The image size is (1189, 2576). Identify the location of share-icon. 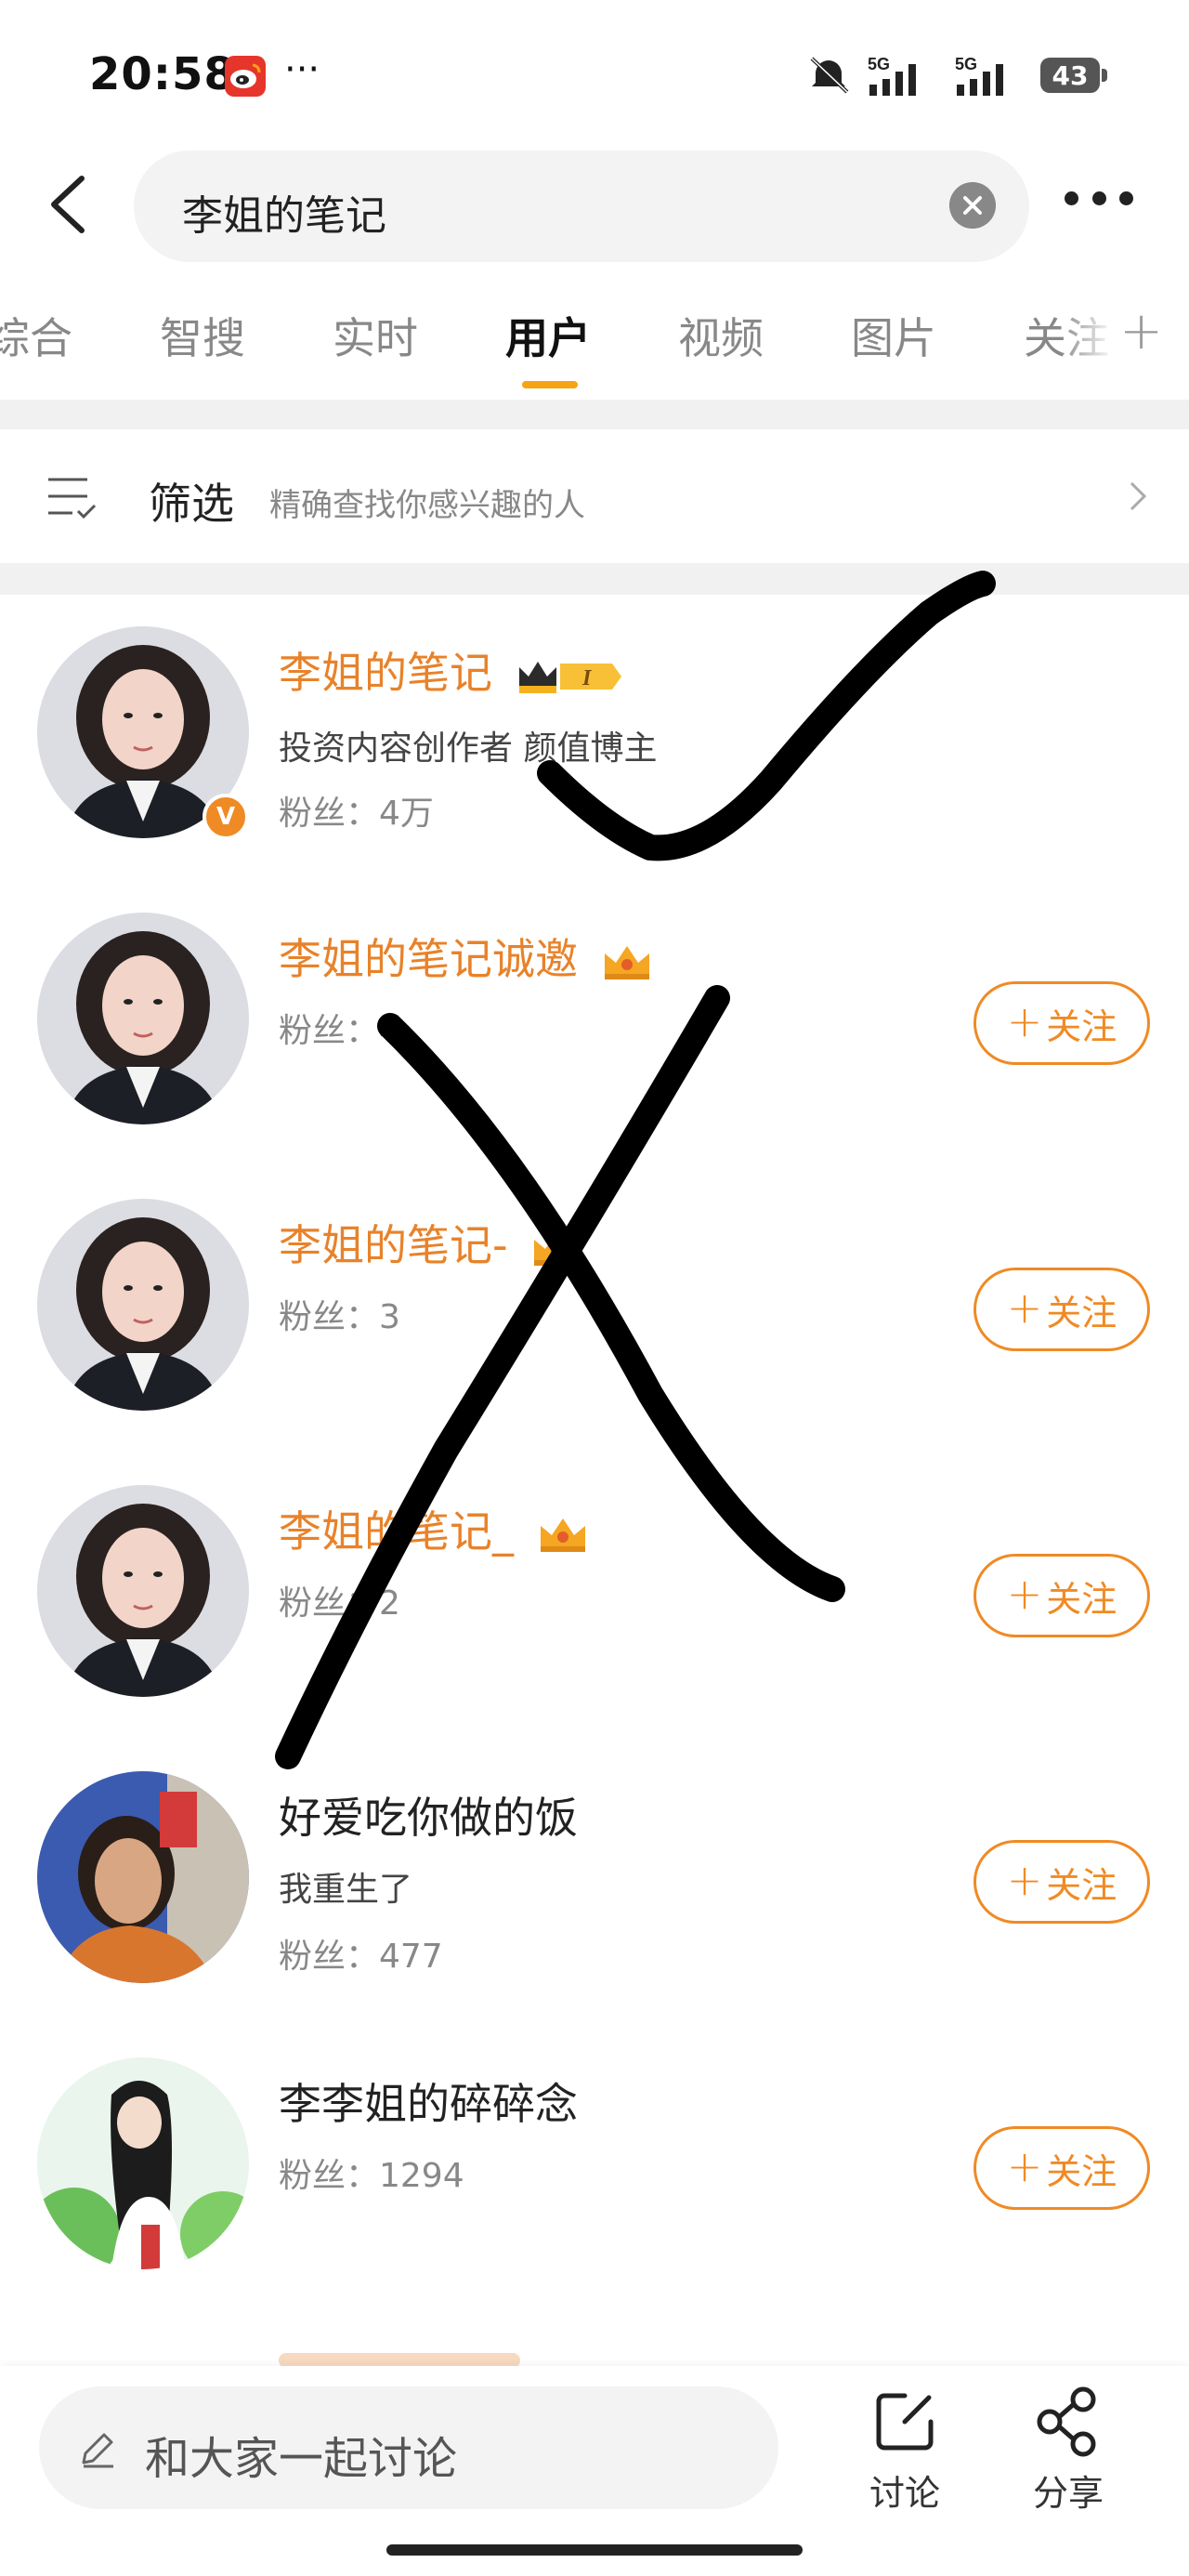
(1066, 2421).